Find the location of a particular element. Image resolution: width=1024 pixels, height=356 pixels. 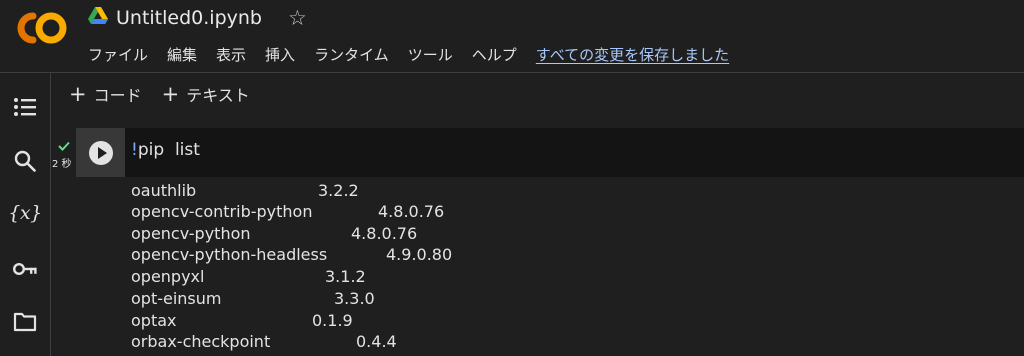

package-name: oauthlib is located at coordinates (164, 190).